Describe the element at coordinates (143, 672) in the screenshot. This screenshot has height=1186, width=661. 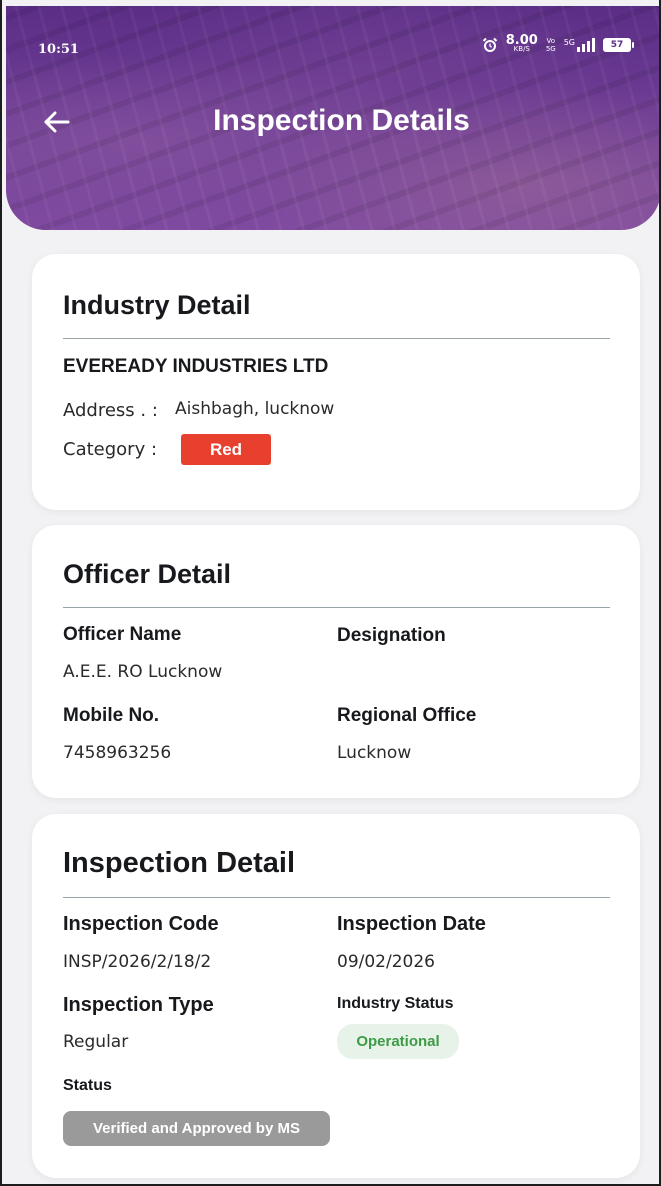
I see `officer-name-value: A.E.E. RO Lucknow` at that location.